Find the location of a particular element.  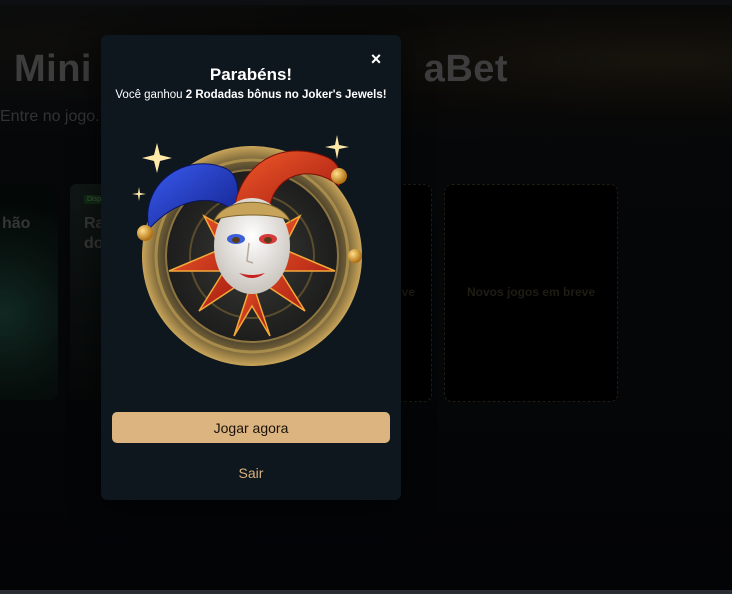

modal-title: Parabéns! is located at coordinates (251, 74).